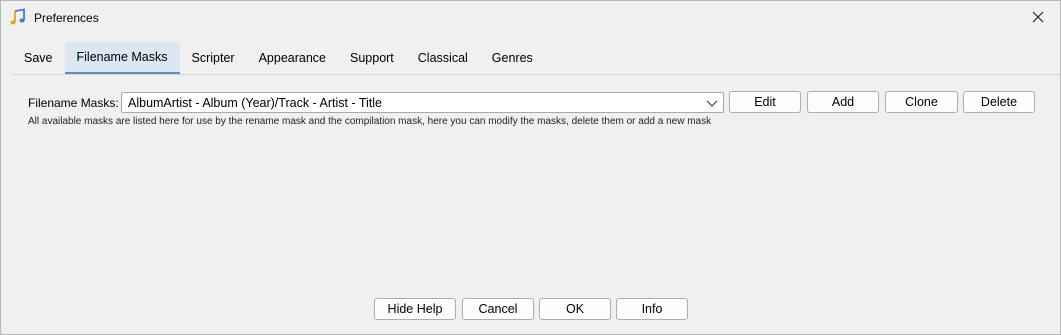 The width and height of the screenshot is (1061, 335). What do you see at coordinates (921, 102) in the screenshot?
I see `clone-button: Clone` at bounding box center [921, 102].